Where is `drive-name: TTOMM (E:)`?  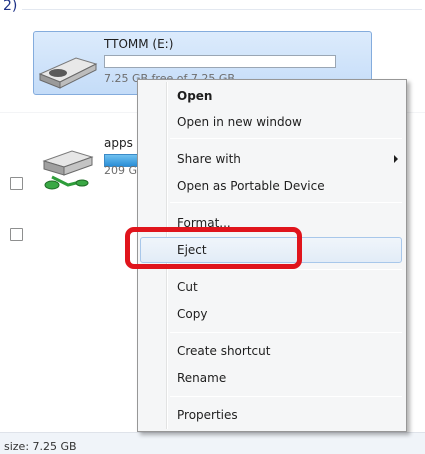 drive-name: TTOMM (E:) is located at coordinates (139, 44).